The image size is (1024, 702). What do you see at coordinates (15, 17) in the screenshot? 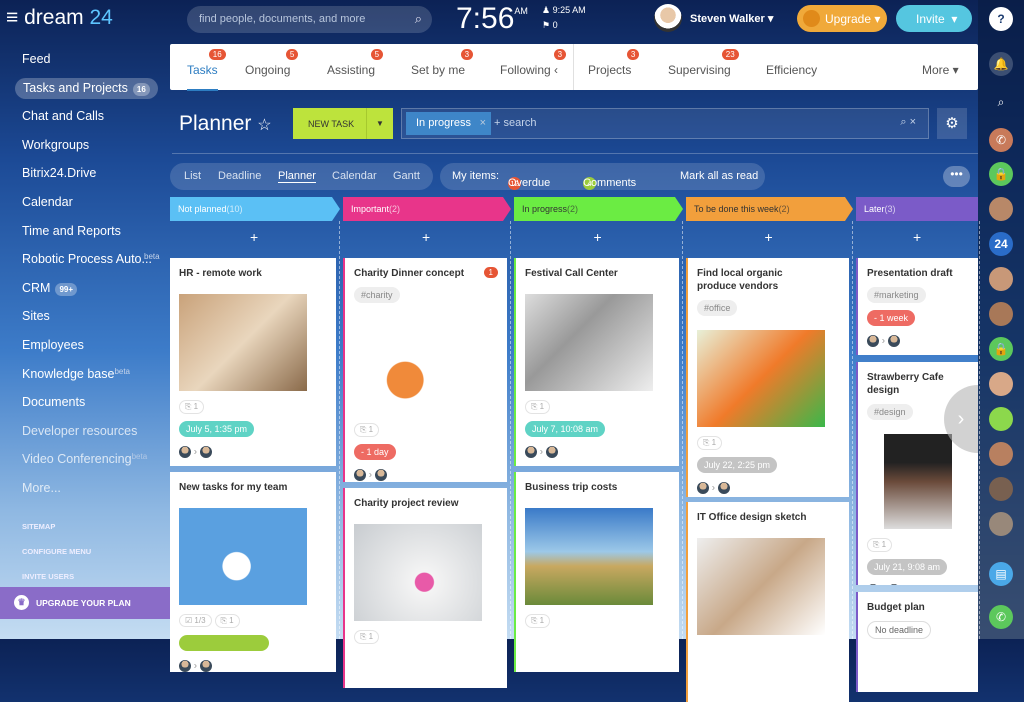
I see `menu-icon: ≡` at bounding box center [15, 17].